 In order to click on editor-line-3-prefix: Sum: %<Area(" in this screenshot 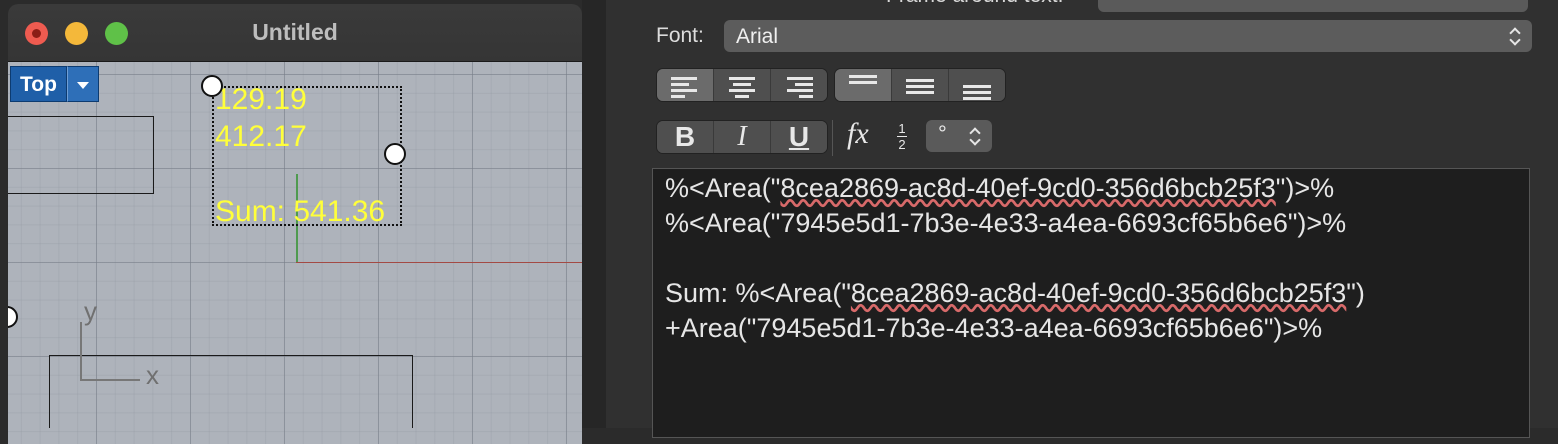, I will do `click(758, 293)`.